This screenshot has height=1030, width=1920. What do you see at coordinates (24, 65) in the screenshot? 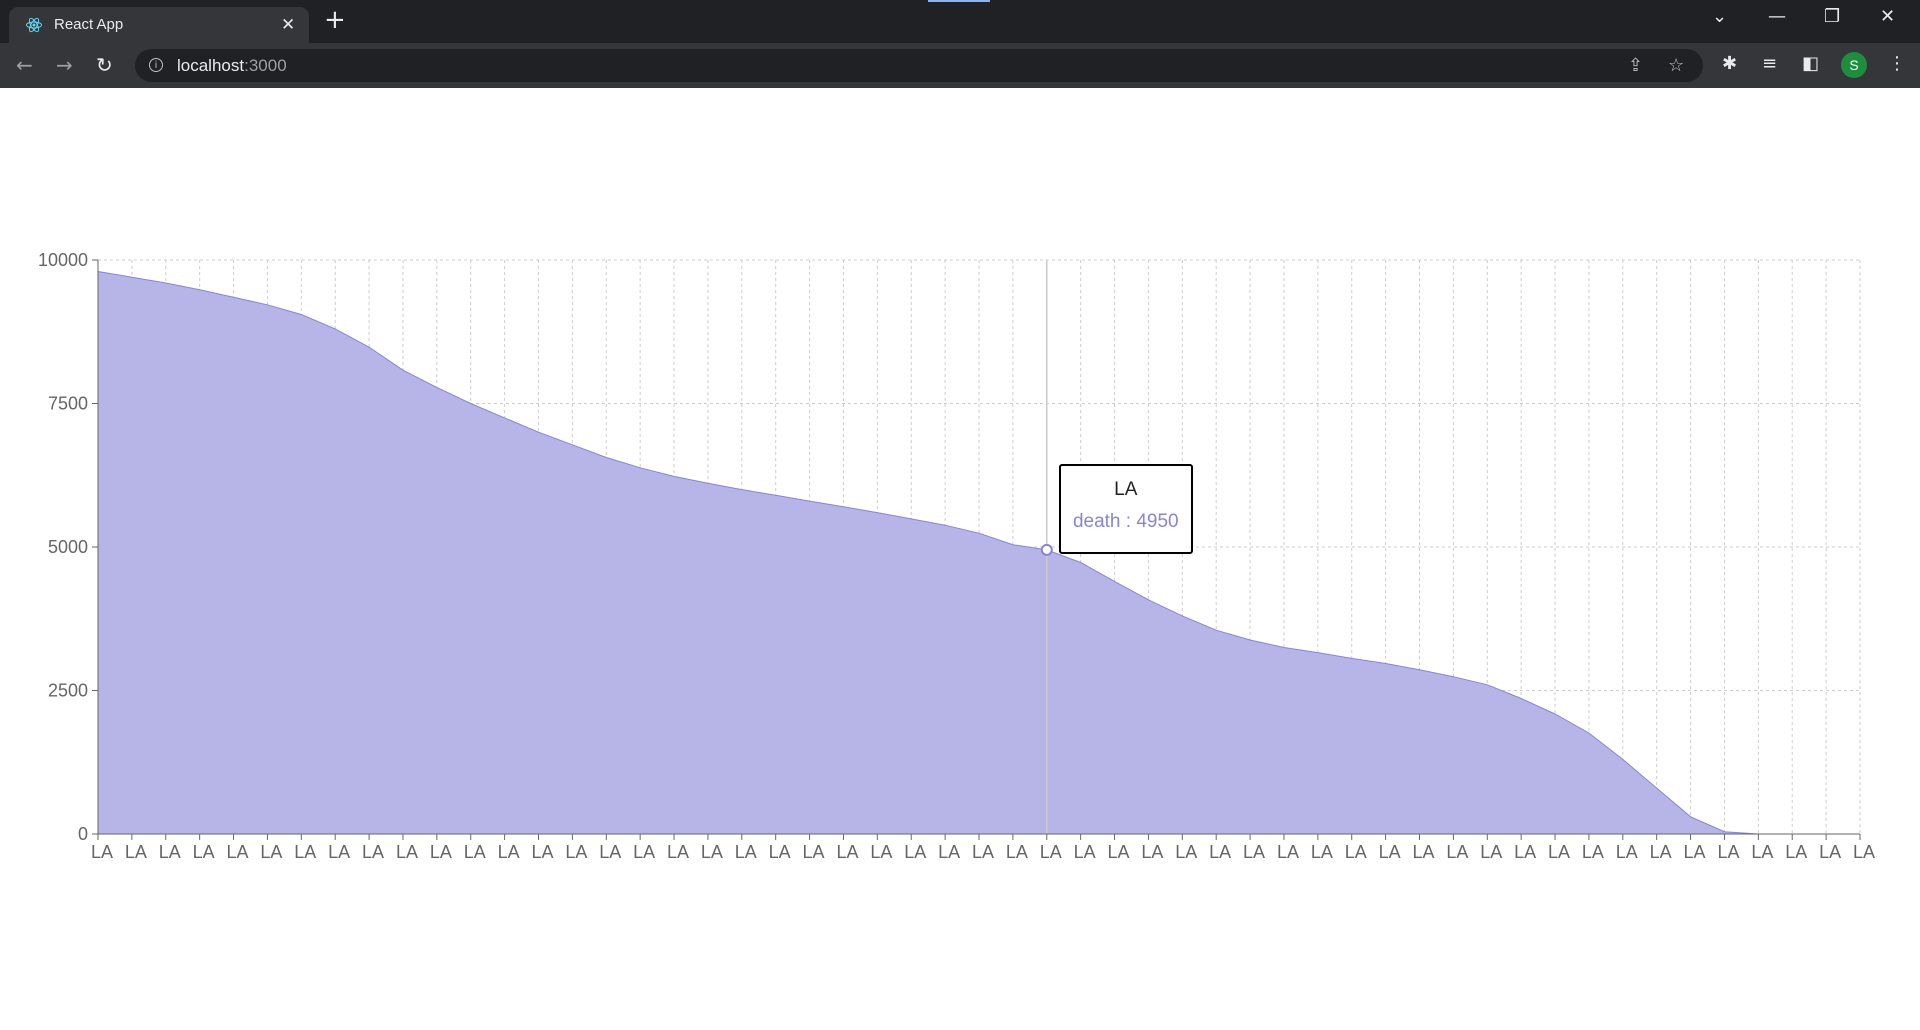
I see `back-arrow-icon: ←` at bounding box center [24, 65].